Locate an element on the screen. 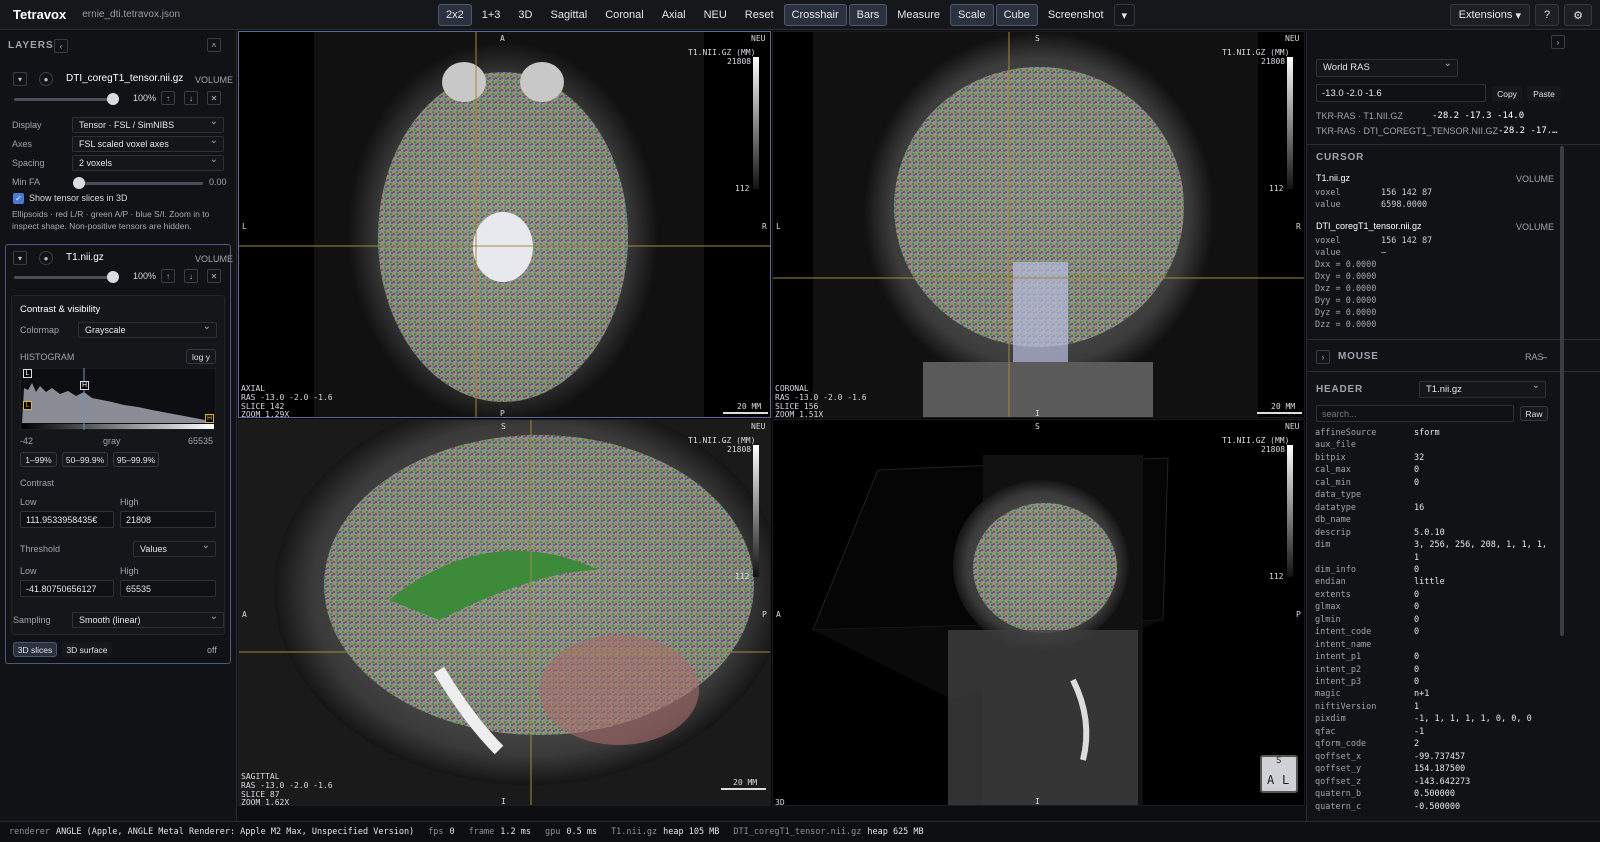 This screenshot has height=842, width=1600. checkbox-icon: ✓ is located at coordinates (18, 198).